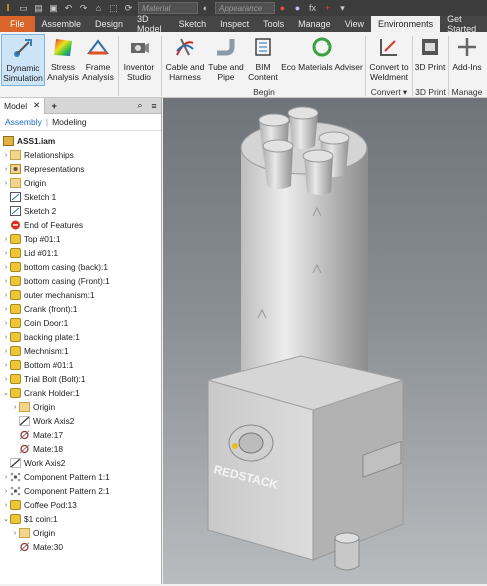 The width and height of the screenshot is (487, 586). Describe the element at coordinates (234, 24) in the screenshot. I see `tab-inspect: Inspect` at that location.